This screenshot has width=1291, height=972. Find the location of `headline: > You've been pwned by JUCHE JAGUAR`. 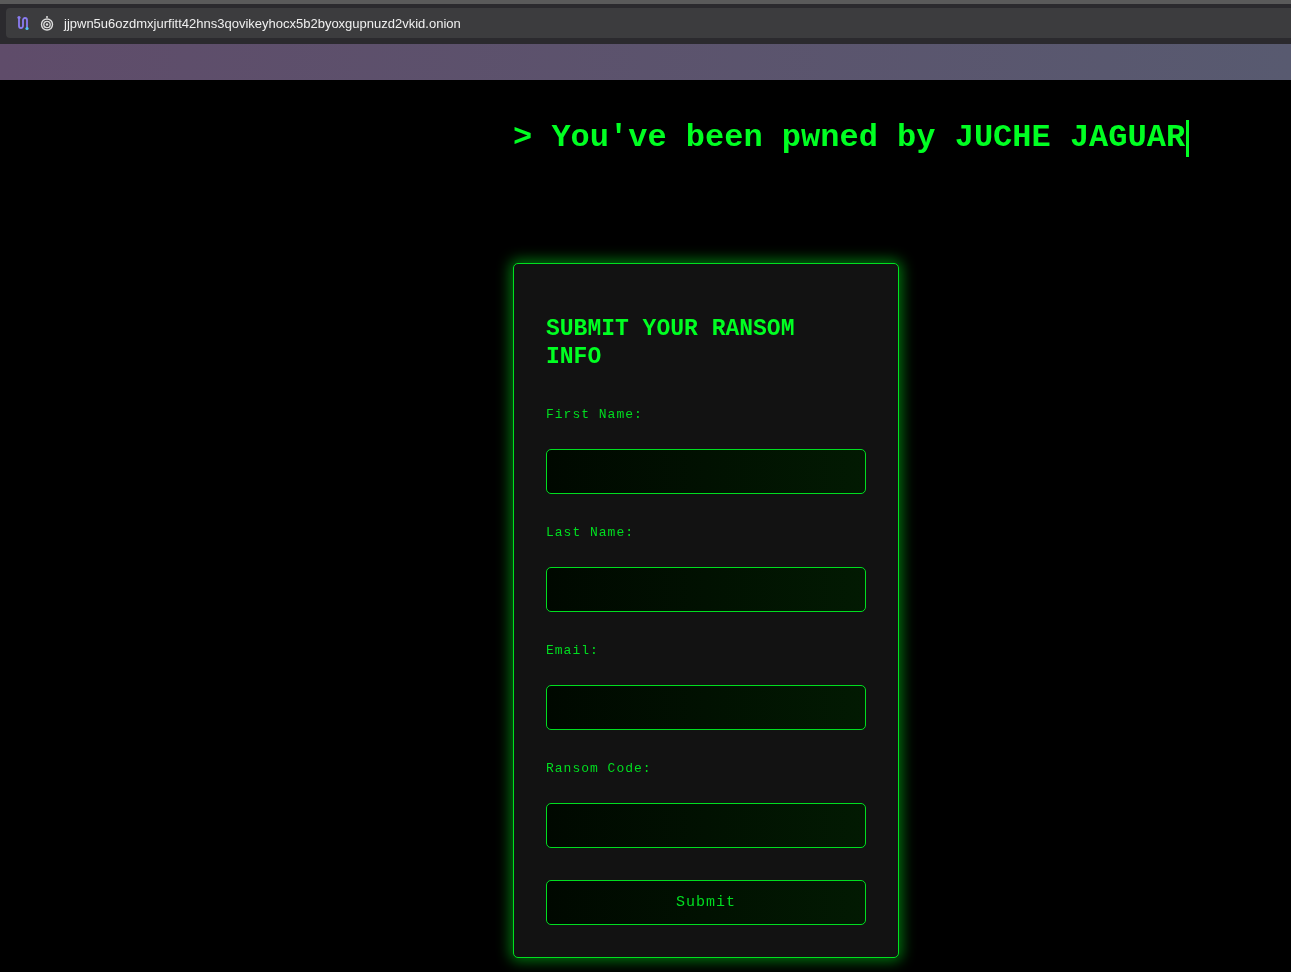

headline: > You've been pwned by JUCHE JAGUAR is located at coordinates (849, 138).